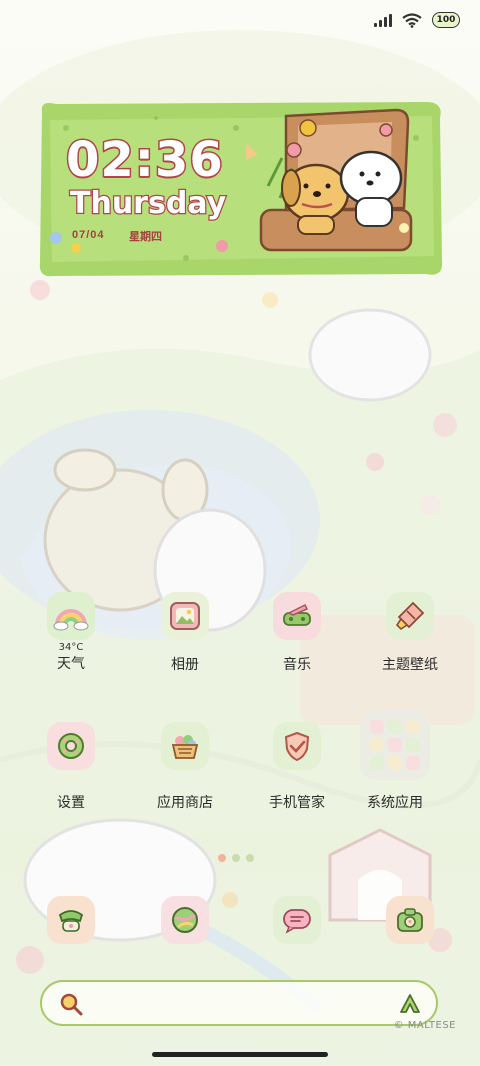 The image size is (480, 1066). I want to click on app-label: 主题壁纸, so click(410, 665).